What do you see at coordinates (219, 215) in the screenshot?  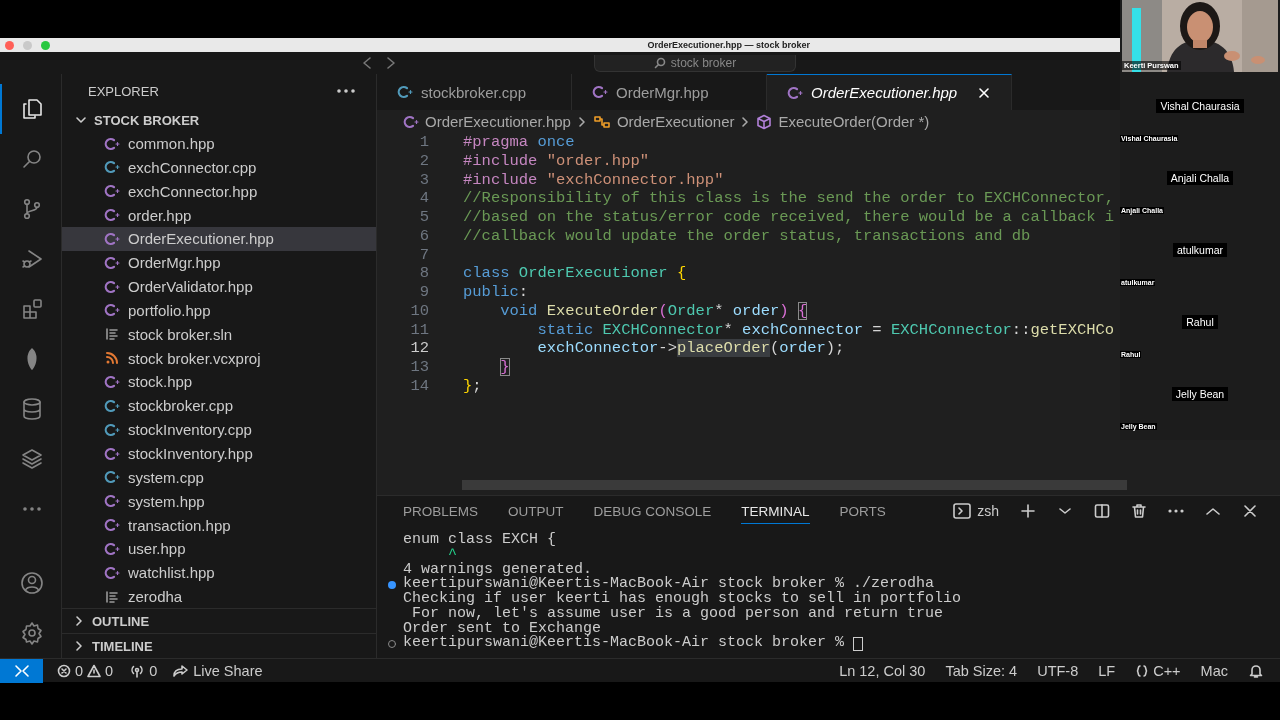 I see `file-item: order.hpp` at bounding box center [219, 215].